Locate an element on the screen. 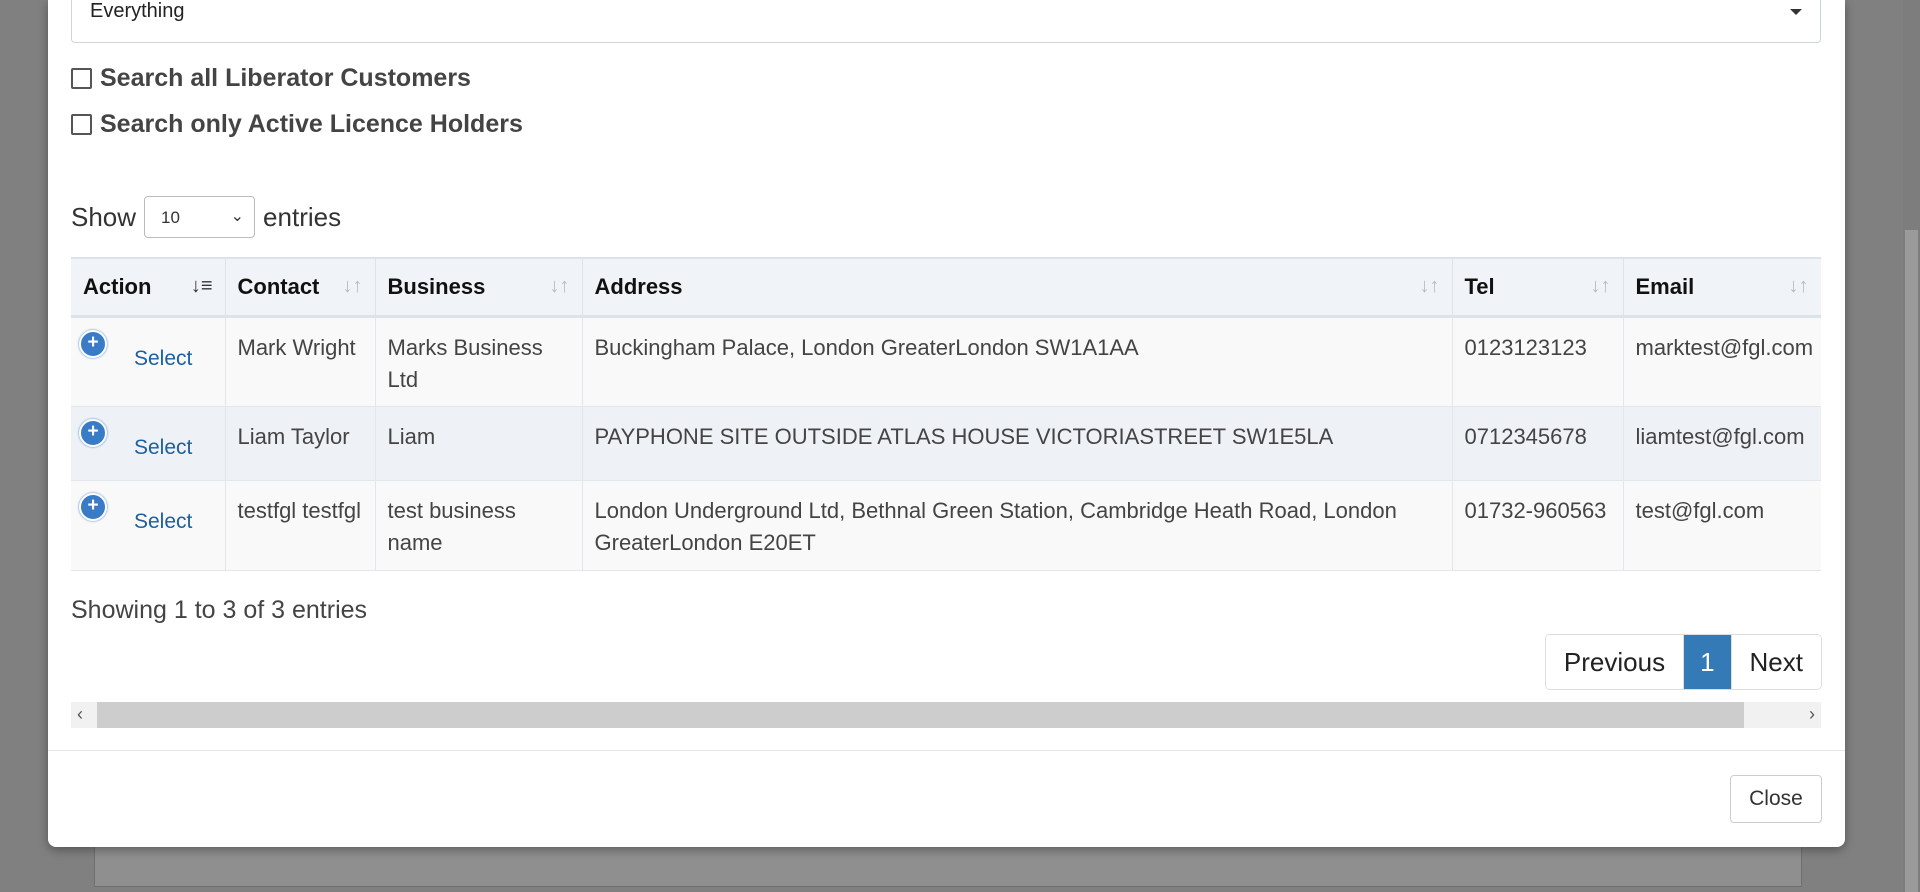  chevron-down-icon: ⌄ is located at coordinates (237, 216).